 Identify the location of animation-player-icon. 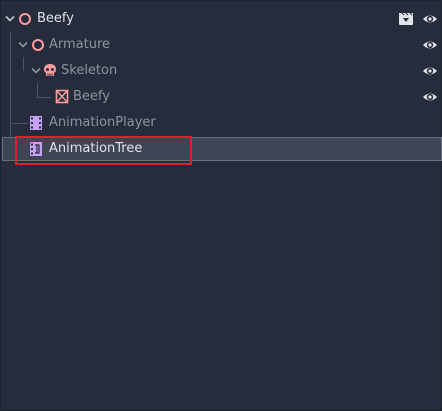
(36, 123).